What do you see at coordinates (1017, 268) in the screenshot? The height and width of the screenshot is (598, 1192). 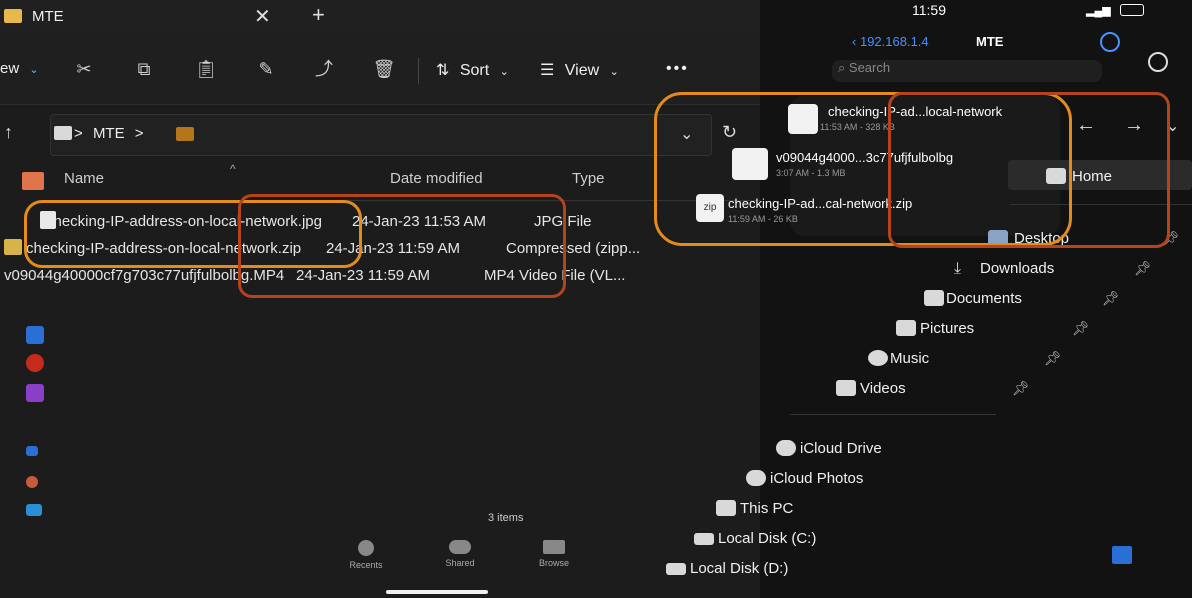 I see `nav-label: Downloads` at bounding box center [1017, 268].